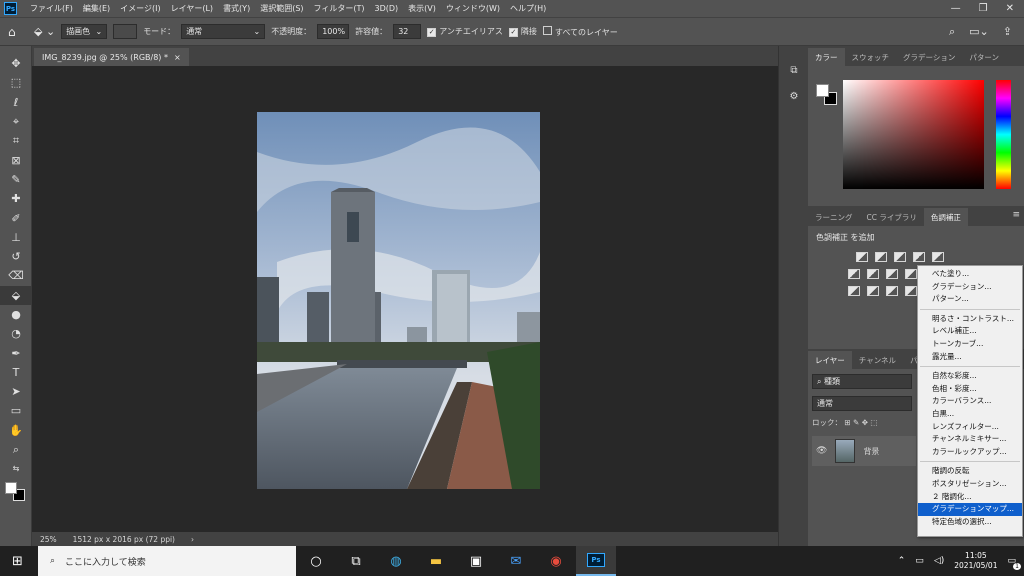 The height and width of the screenshot is (576, 1024). What do you see at coordinates (18, 32) in the screenshot?
I see `home-icon: ⌂` at bounding box center [18, 32].